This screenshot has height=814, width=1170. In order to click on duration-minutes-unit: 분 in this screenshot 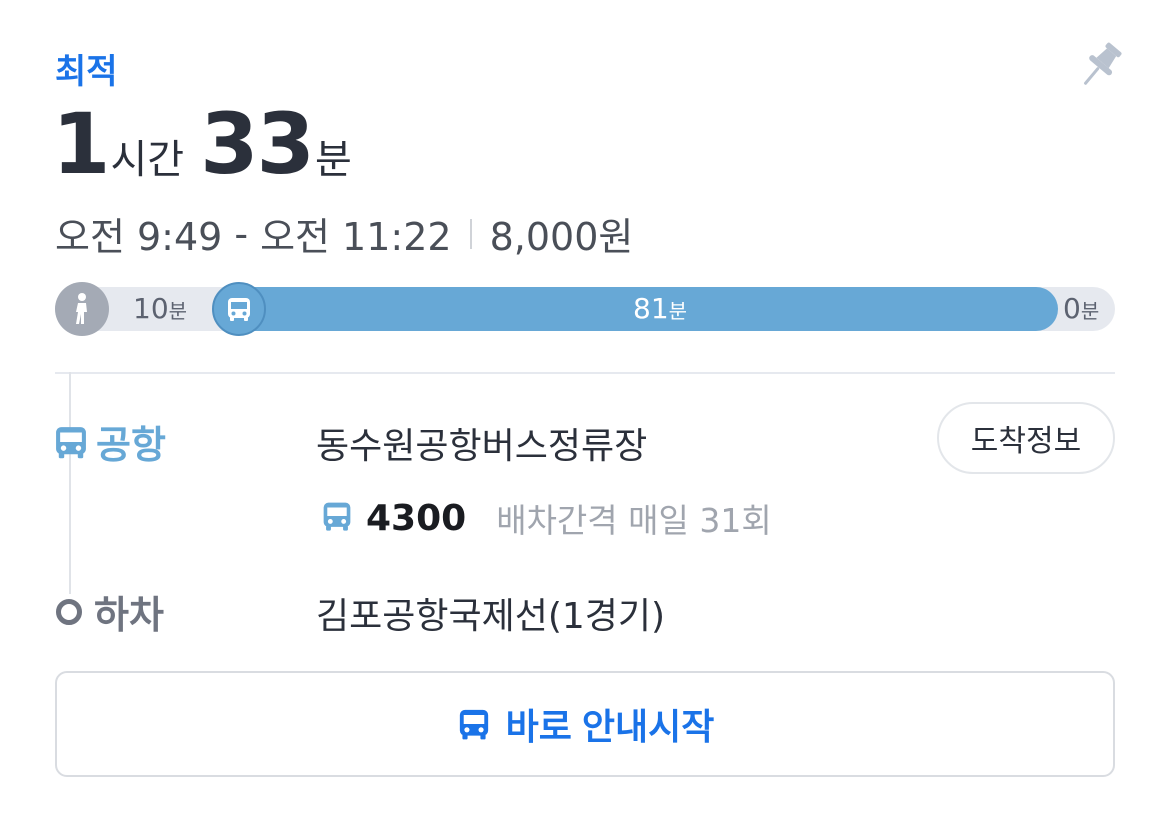, I will do `click(333, 160)`.